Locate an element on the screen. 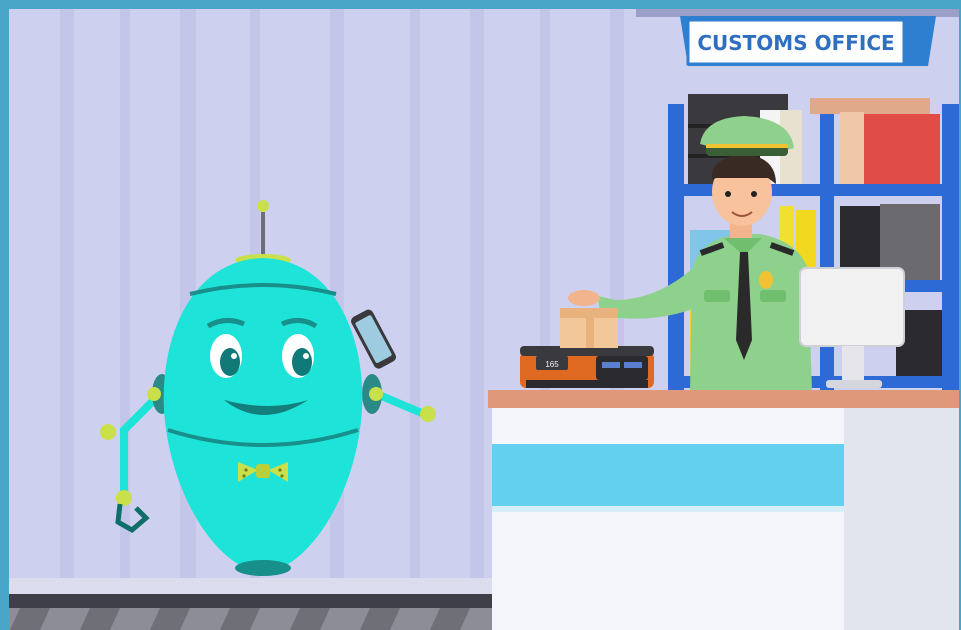  baseboard is located at coordinates (250, 586).